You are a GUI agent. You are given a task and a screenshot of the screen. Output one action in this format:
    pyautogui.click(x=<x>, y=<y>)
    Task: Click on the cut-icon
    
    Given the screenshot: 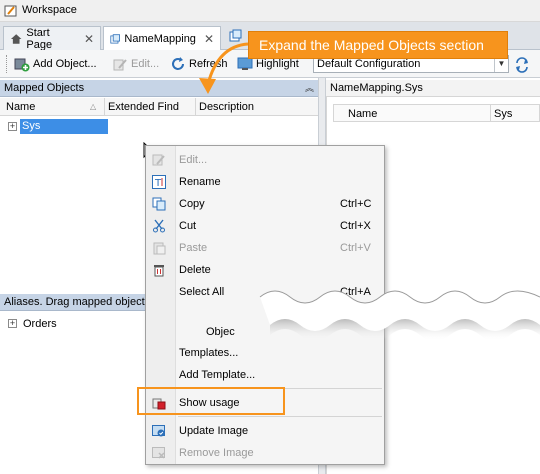 What is the action you would take?
    pyautogui.click(x=159, y=226)
    